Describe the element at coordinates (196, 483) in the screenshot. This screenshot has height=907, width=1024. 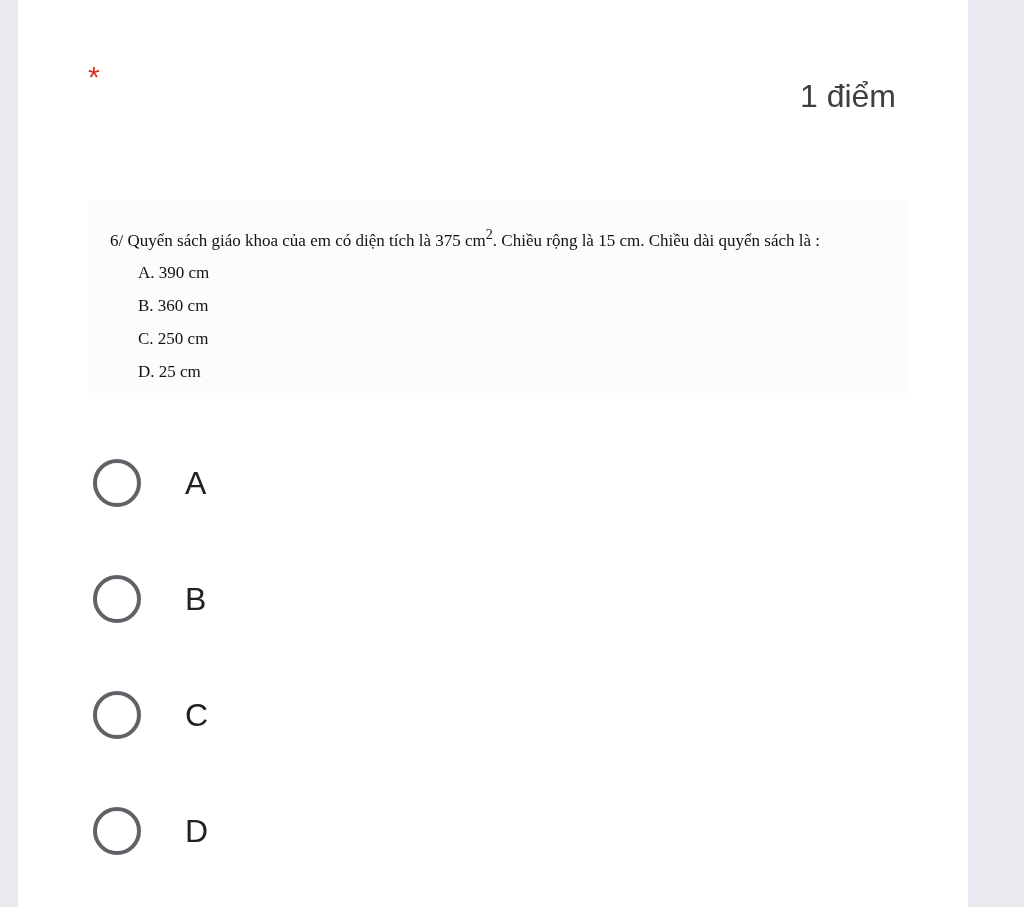
I see `option-label: A` at that location.